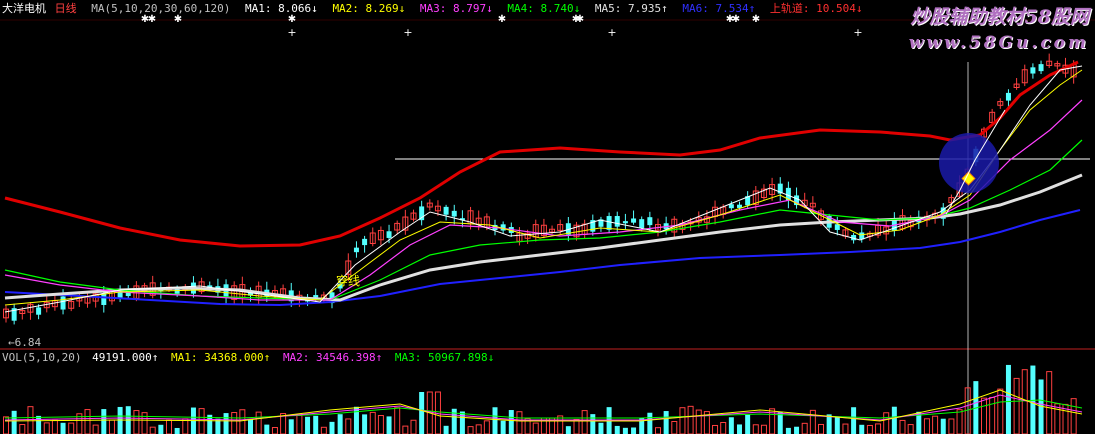  I want to click on watermark: 炒股辅助教材58股网 www.58Gu.com, so click(999, 30).